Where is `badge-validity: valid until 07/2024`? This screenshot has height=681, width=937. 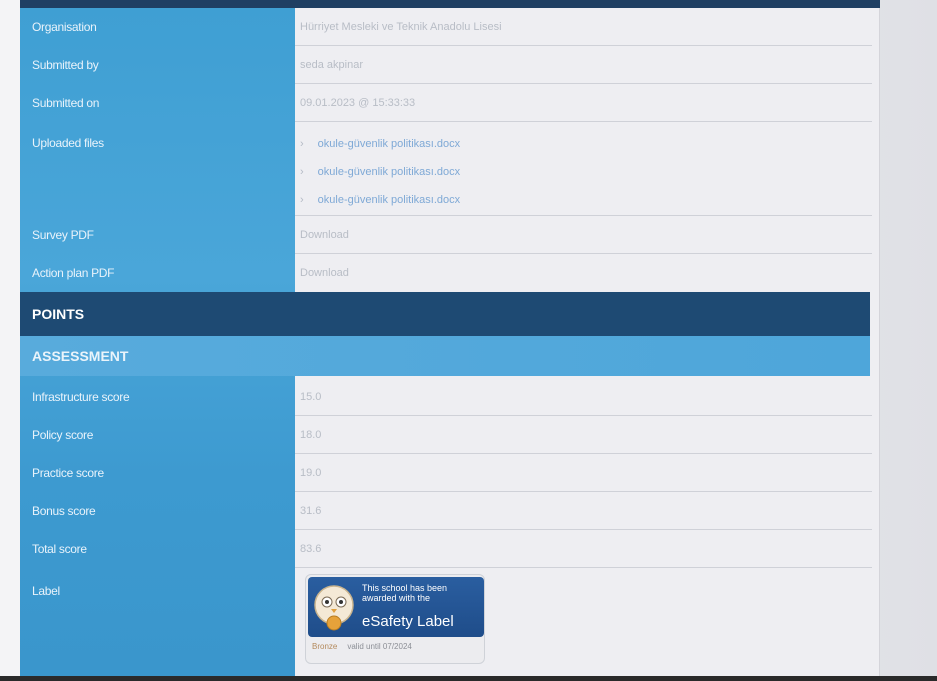 badge-validity: valid until 07/2024 is located at coordinates (379, 646).